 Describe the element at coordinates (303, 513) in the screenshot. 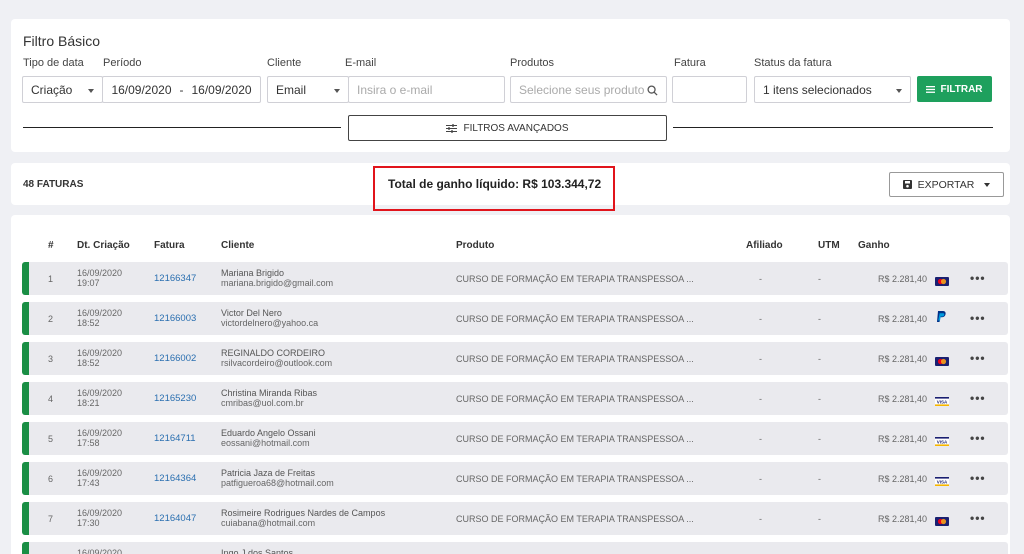

I see `client-name: Rosimeire Rodrigues Nardes de Campos` at that location.